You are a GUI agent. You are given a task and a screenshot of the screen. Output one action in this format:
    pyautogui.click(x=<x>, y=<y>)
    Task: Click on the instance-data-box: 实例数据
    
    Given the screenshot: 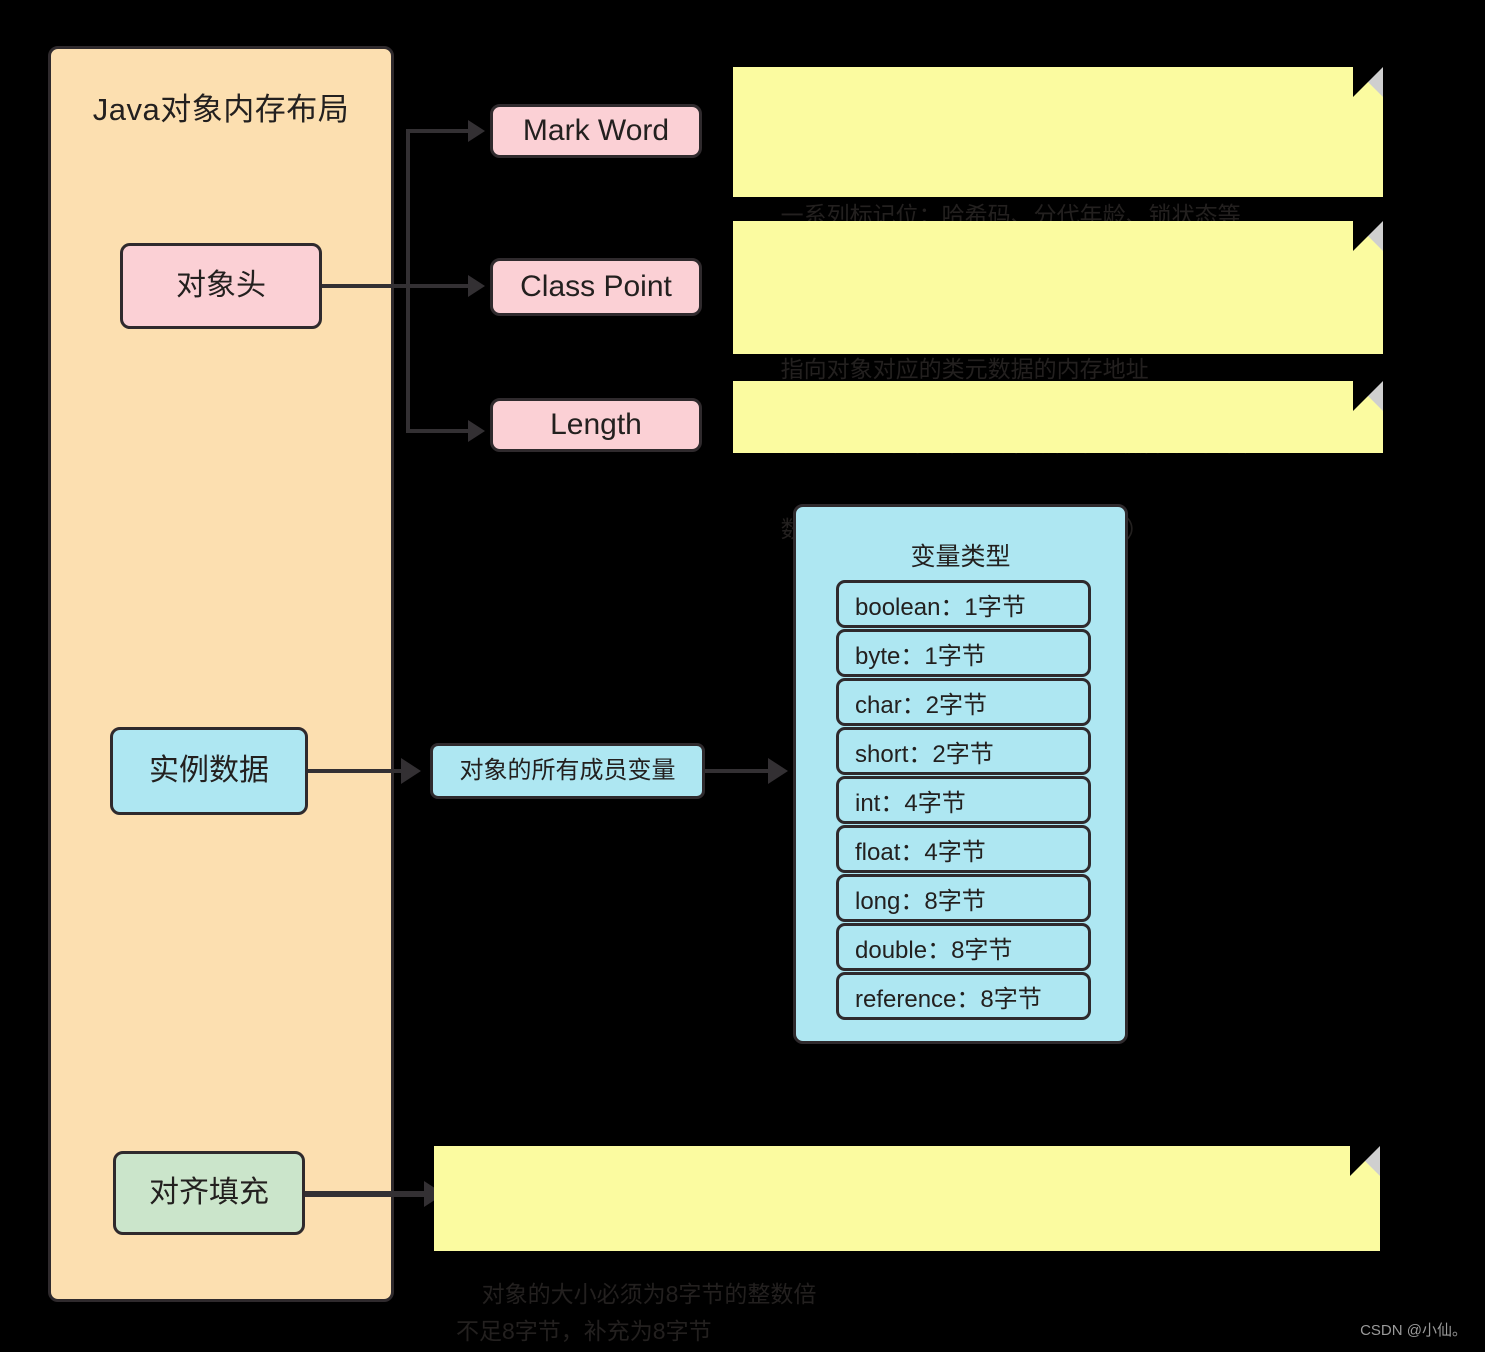 What is the action you would take?
    pyautogui.click(x=209, y=771)
    